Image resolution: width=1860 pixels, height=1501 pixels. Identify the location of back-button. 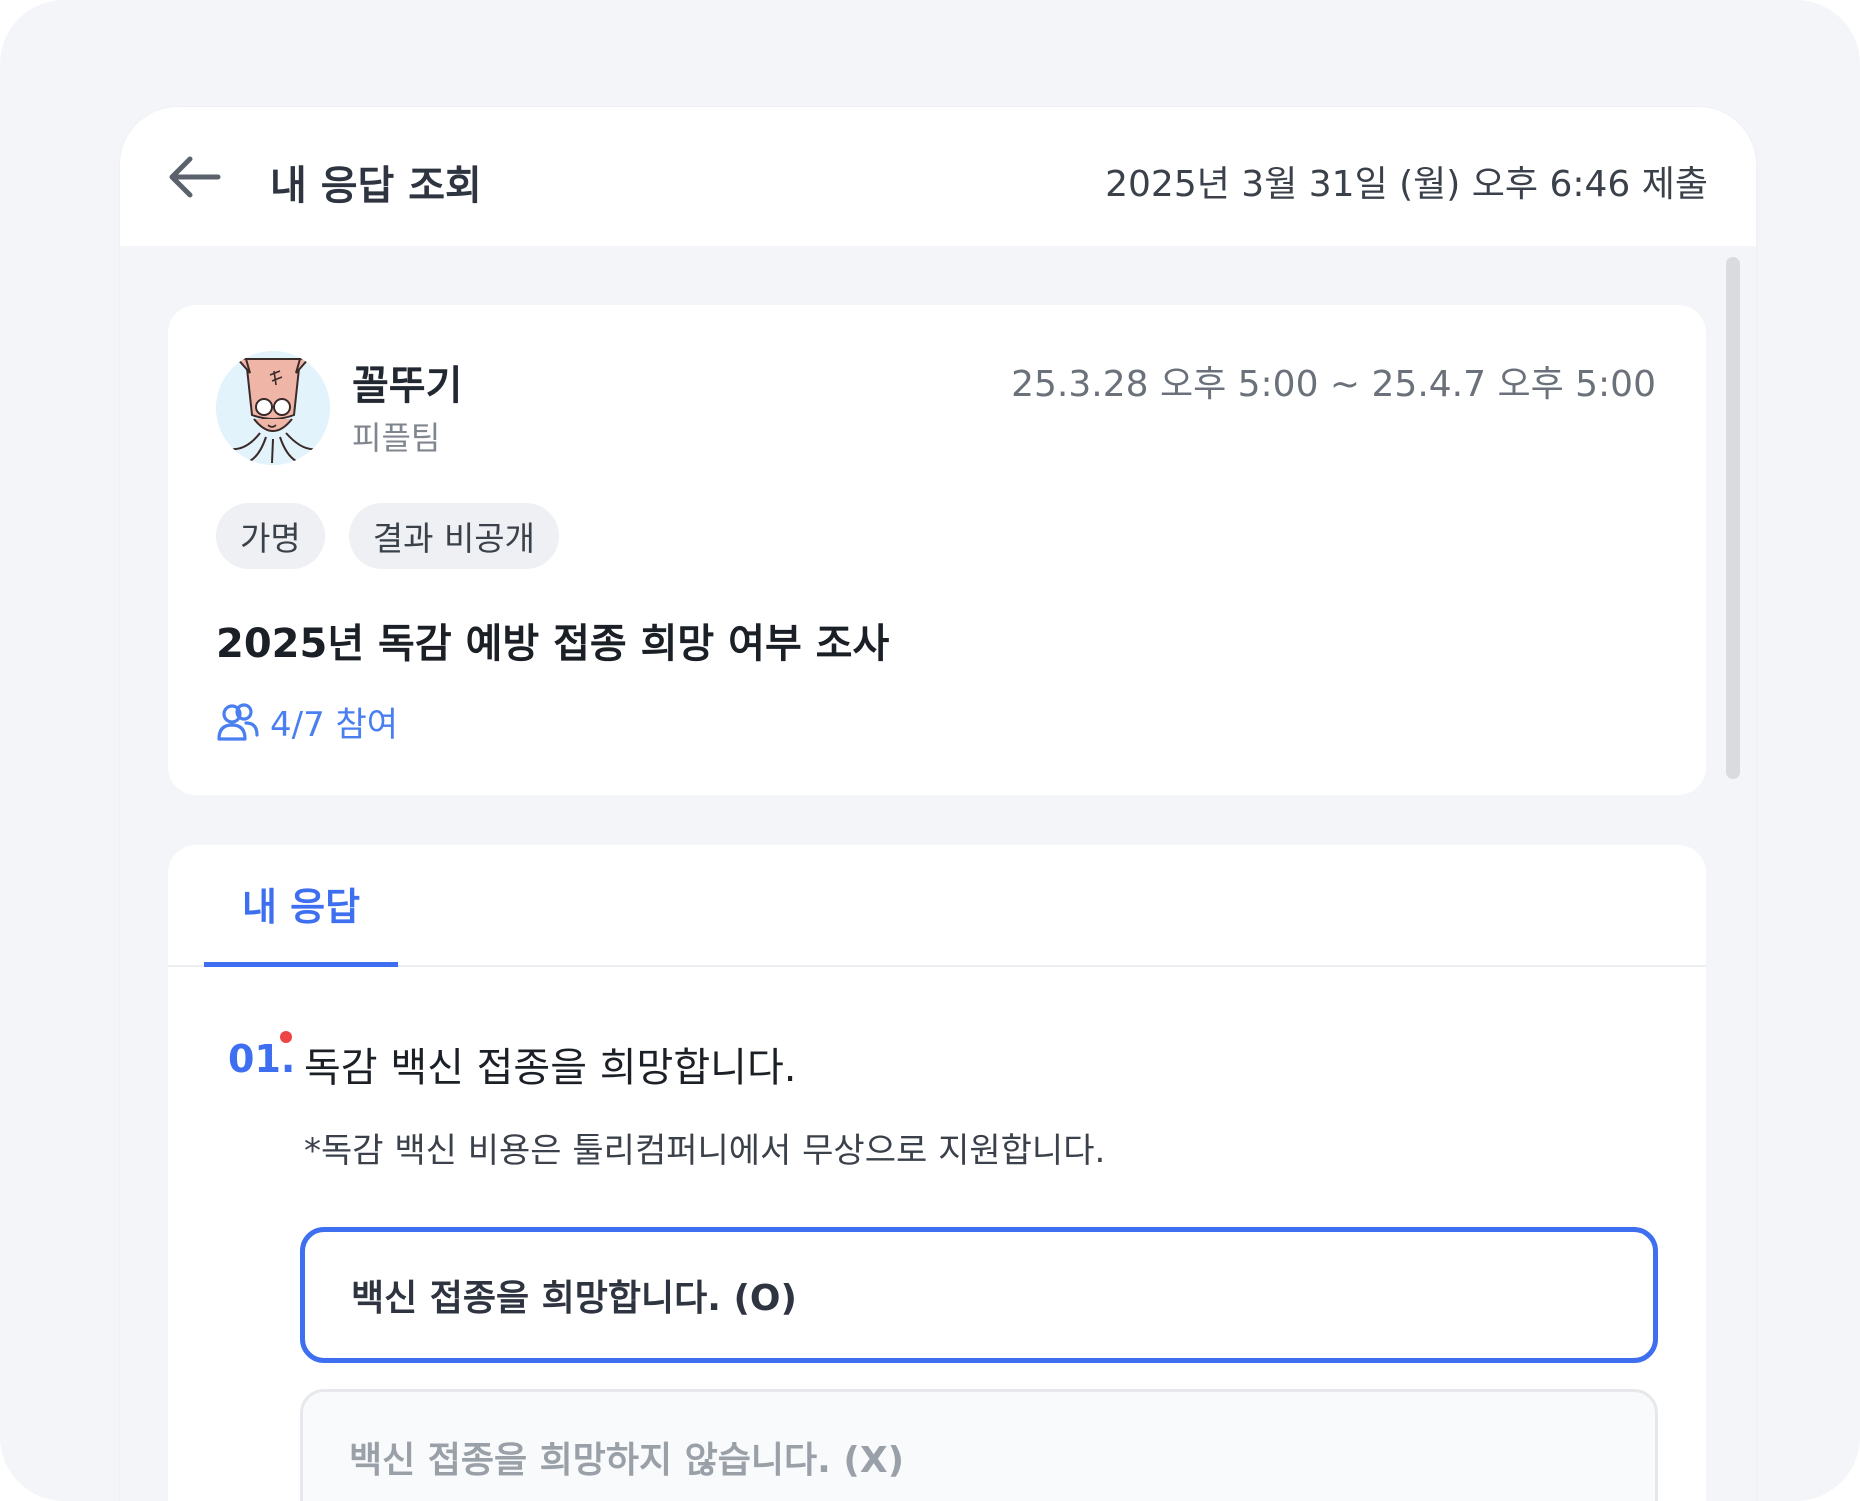
(194, 177).